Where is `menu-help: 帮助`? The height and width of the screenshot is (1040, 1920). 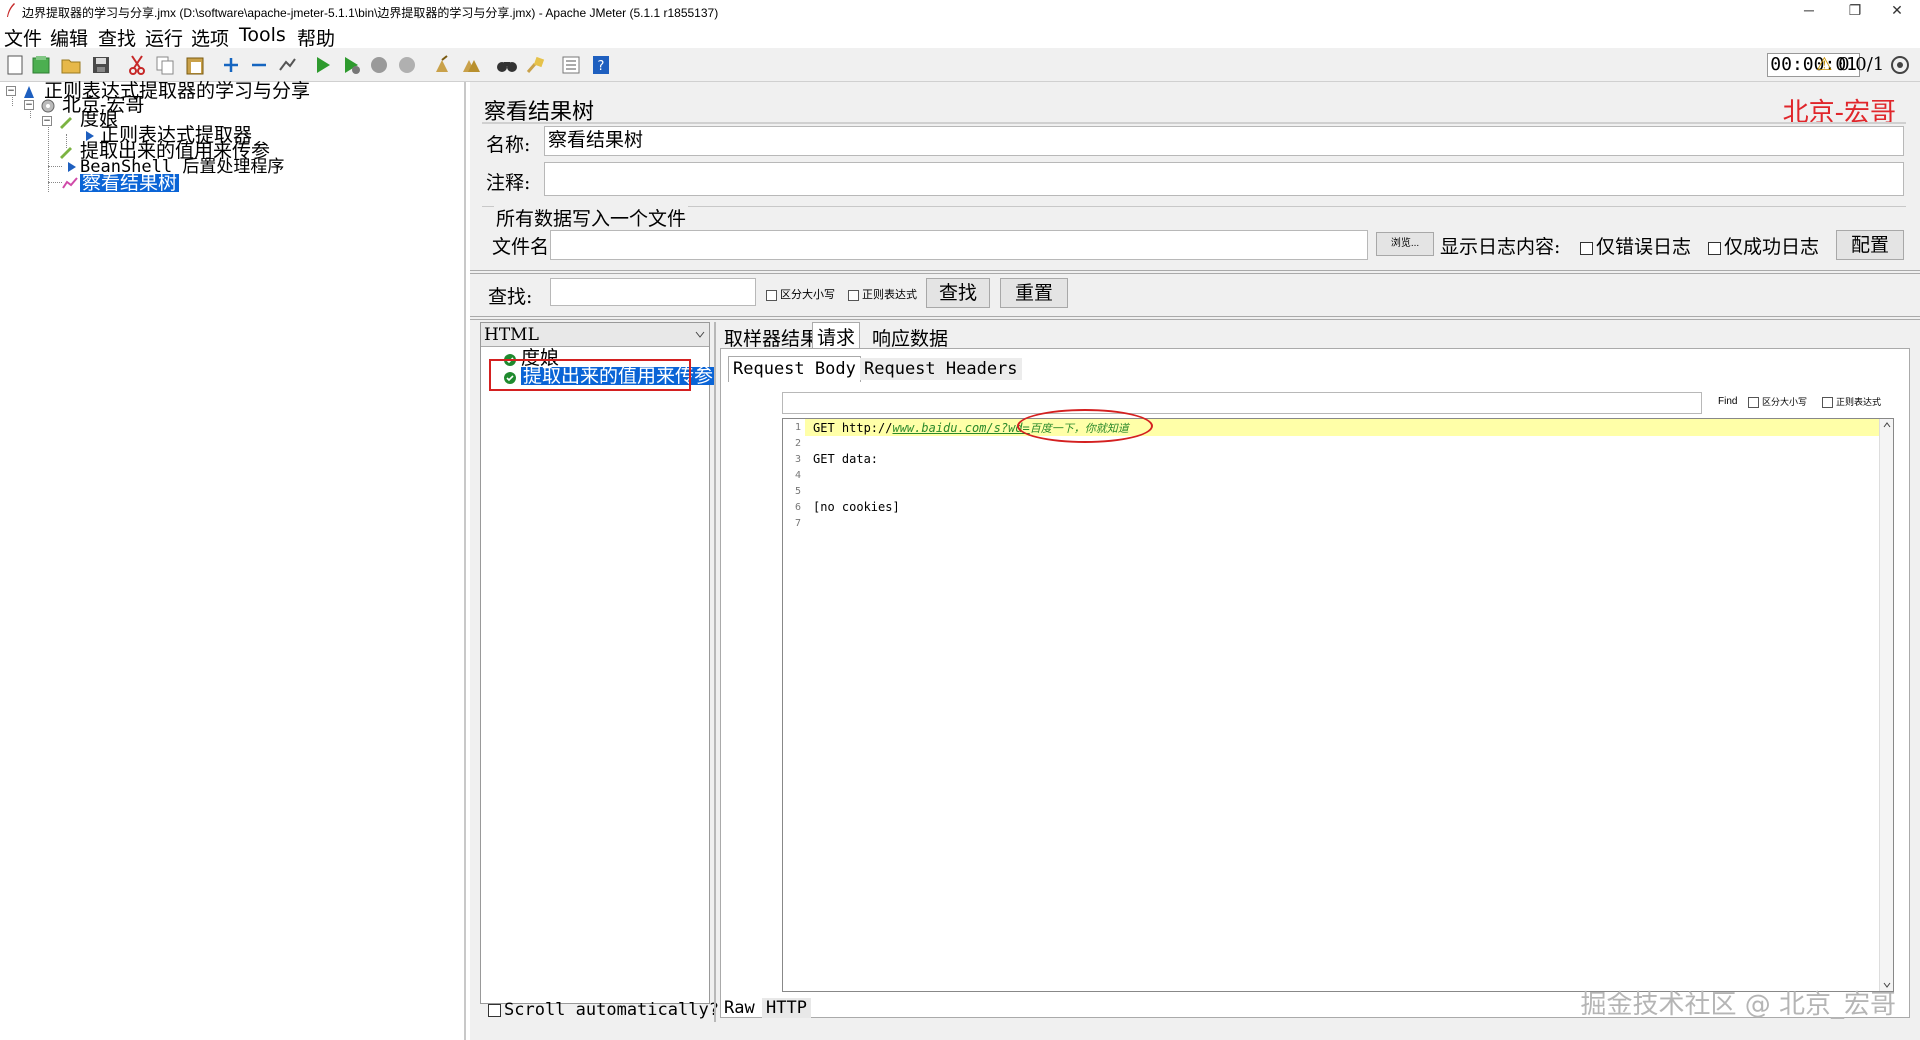
menu-help: 帮助 is located at coordinates (316, 37).